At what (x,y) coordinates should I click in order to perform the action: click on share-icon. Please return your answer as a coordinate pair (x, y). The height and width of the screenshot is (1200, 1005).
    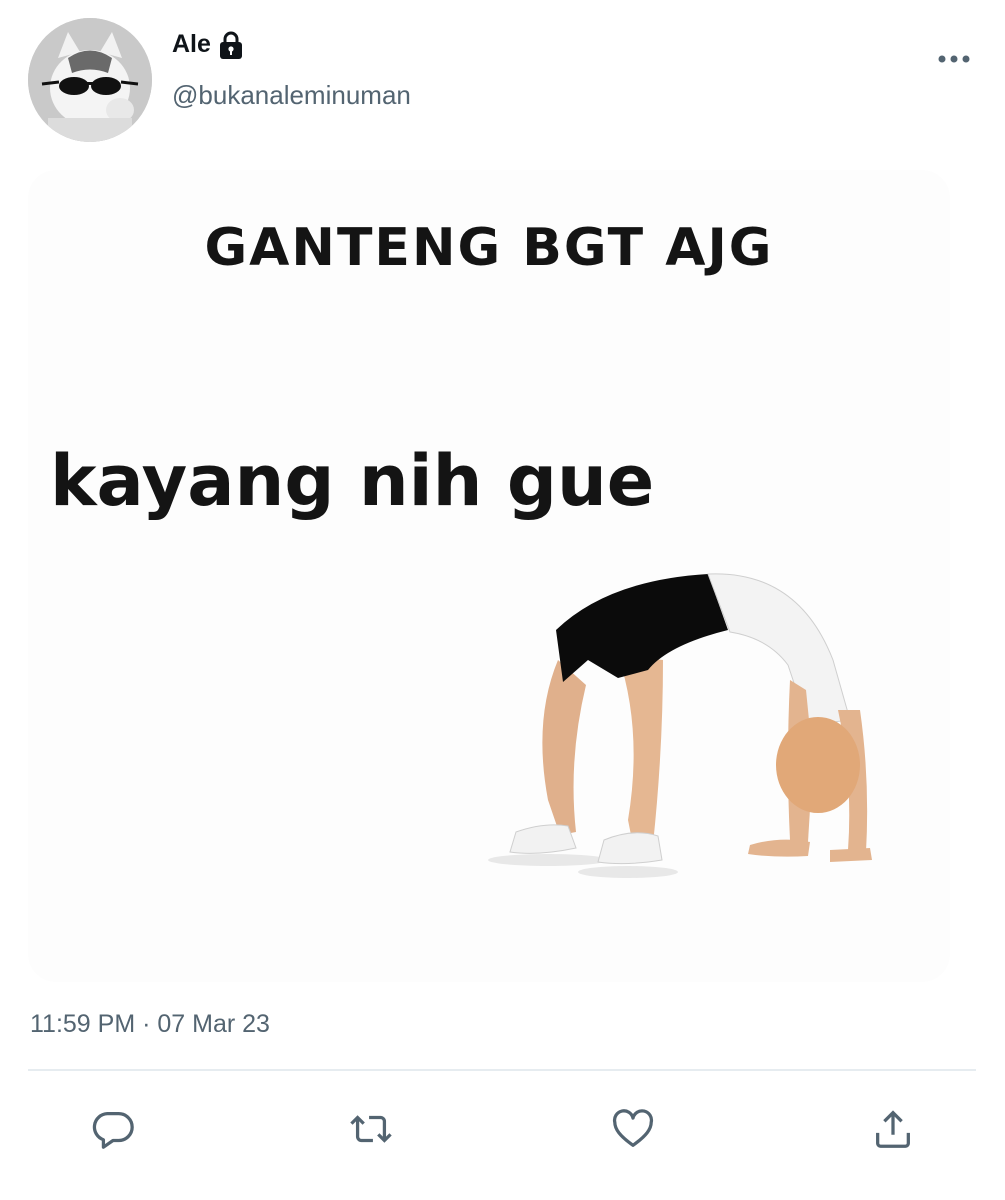
    Looking at the image, I should click on (893, 1129).